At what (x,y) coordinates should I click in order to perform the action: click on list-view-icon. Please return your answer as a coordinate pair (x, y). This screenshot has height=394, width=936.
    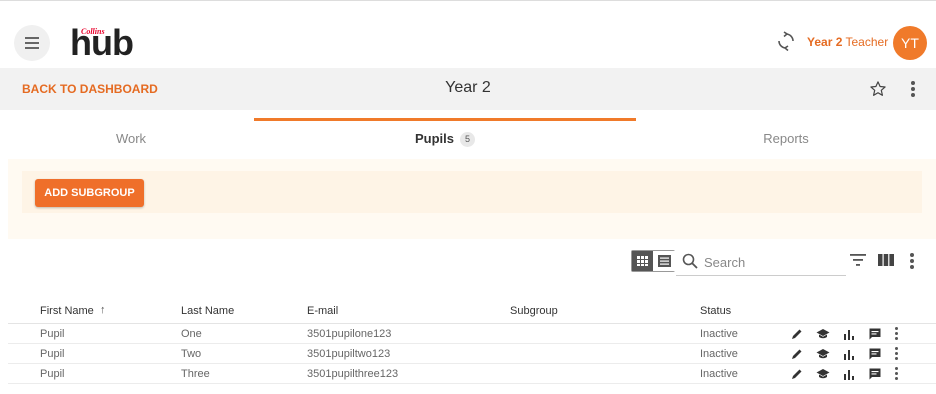
    Looking at the image, I should click on (664, 261).